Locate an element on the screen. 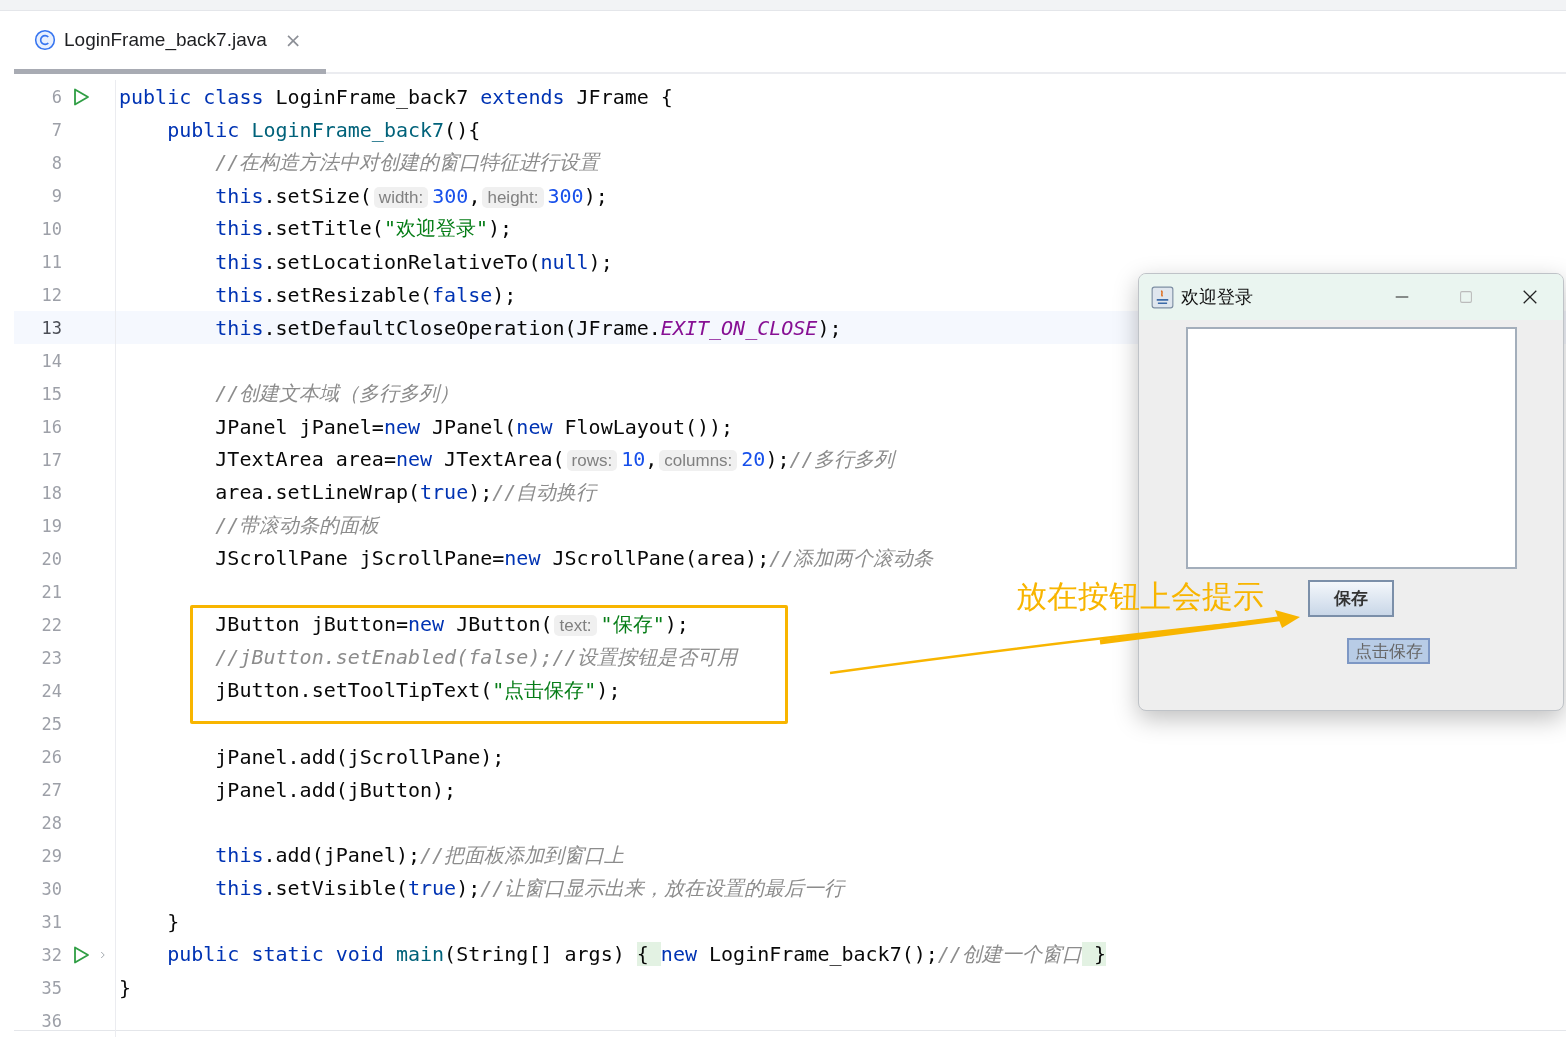 This screenshot has height=1048, width=1566. code-line: //创建文本域（多行多列） is located at coordinates (337, 393).